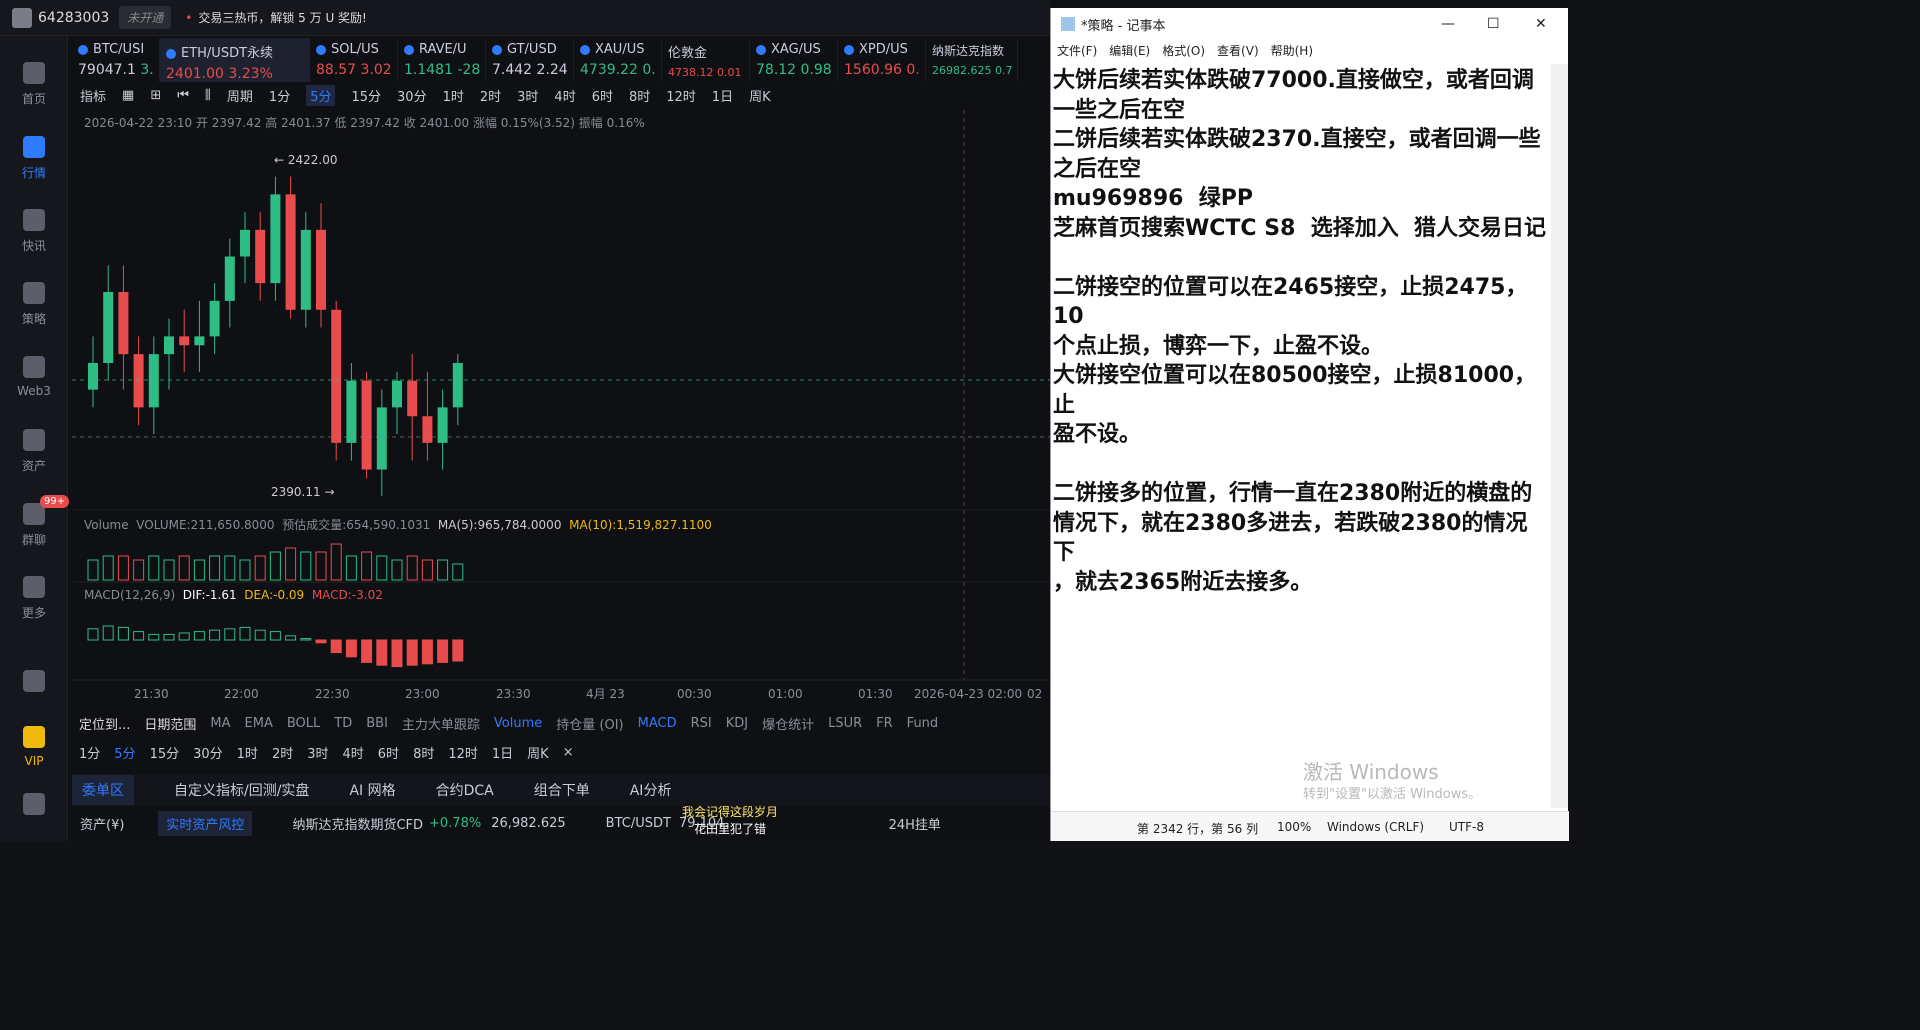 This screenshot has width=1920, height=1030. What do you see at coordinates (321, 95) in the screenshot?
I see `period-5m: 5分` at bounding box center [321, 95].